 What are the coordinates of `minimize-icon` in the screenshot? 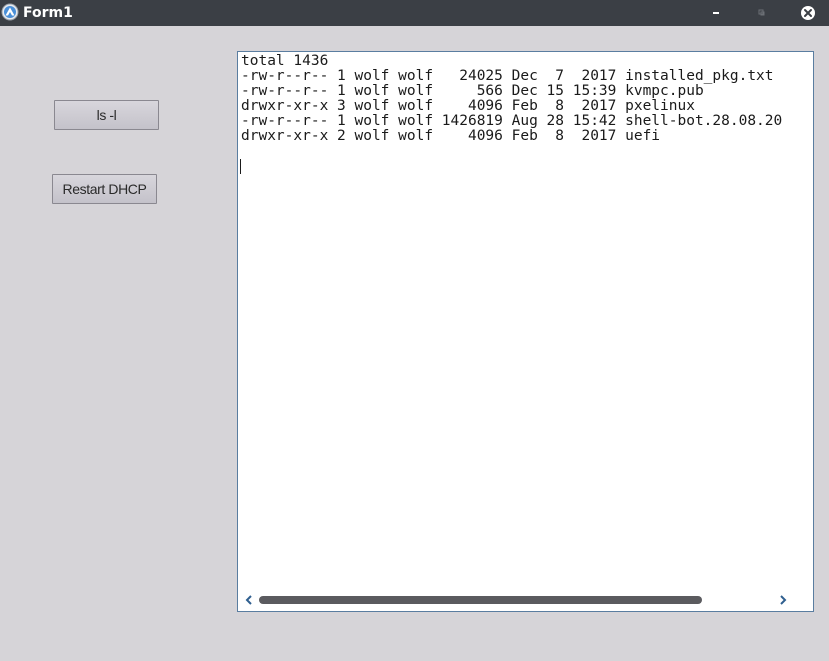 It's located at (716, 13).